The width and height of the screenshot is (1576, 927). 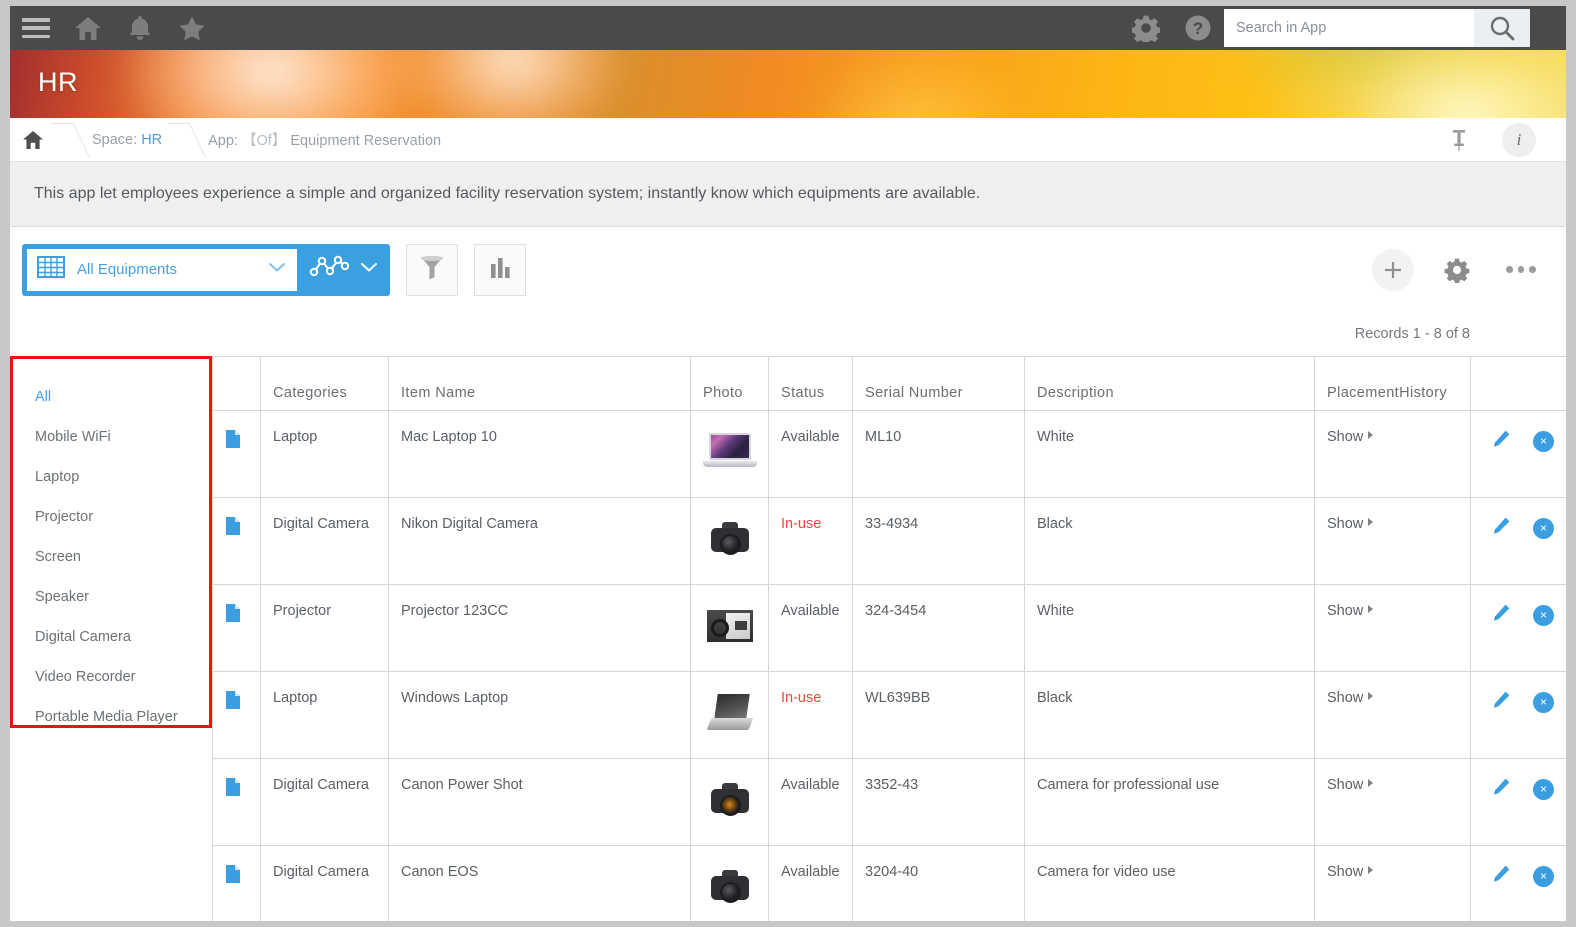 I want to click on column-header-item_name: Item Name, so click(x=539, y=383).